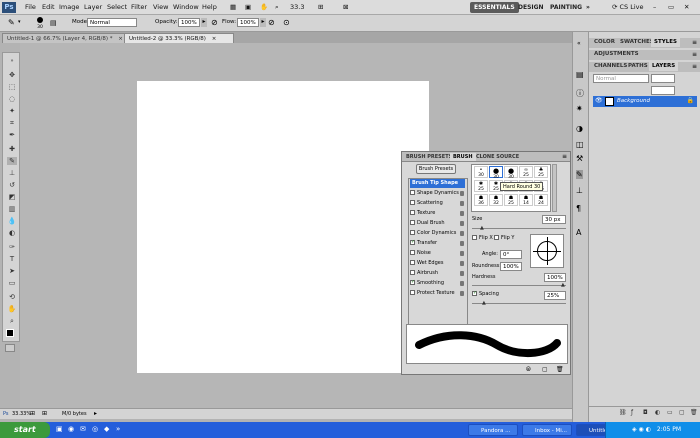  What do you see at coordinates (118, 429) in the screenshot?
I see `quicklaunch-icon: »` at bounding box center [118, 429].